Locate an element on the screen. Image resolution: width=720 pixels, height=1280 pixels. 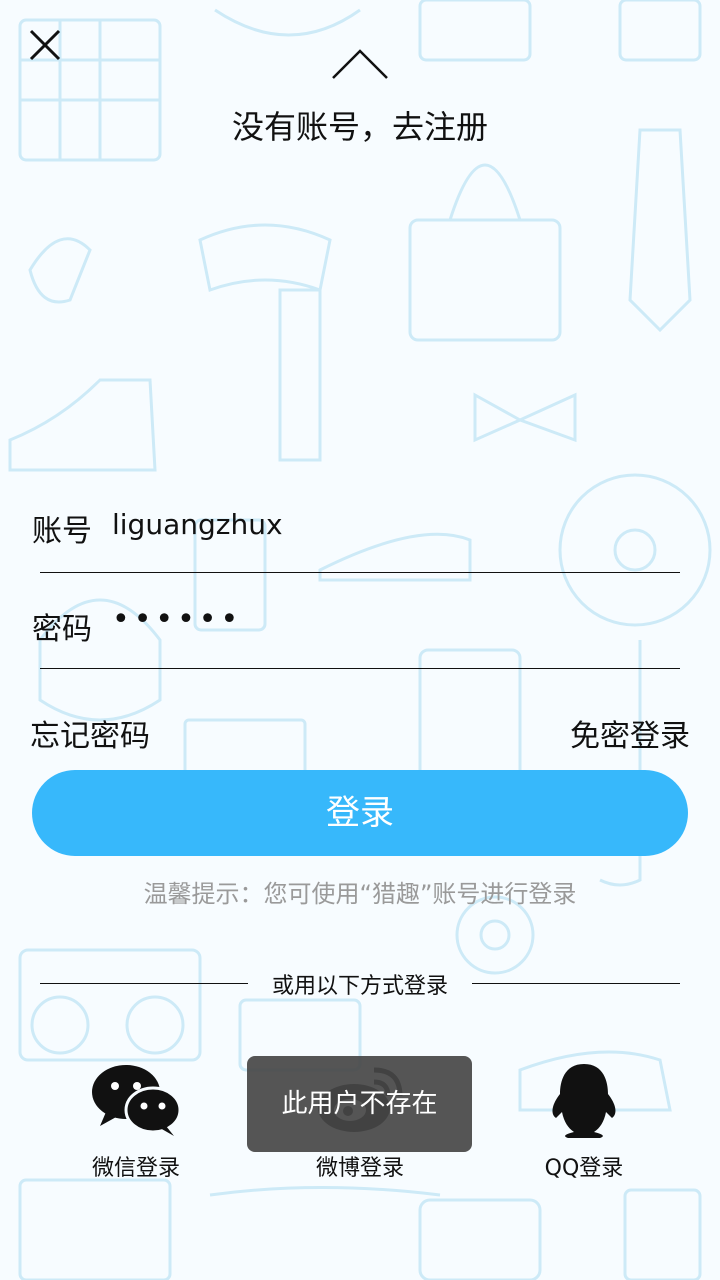
login-tip: 温馨提示：您可使用“猎趣”账号进行登录 is located at coordinates (360, 894).